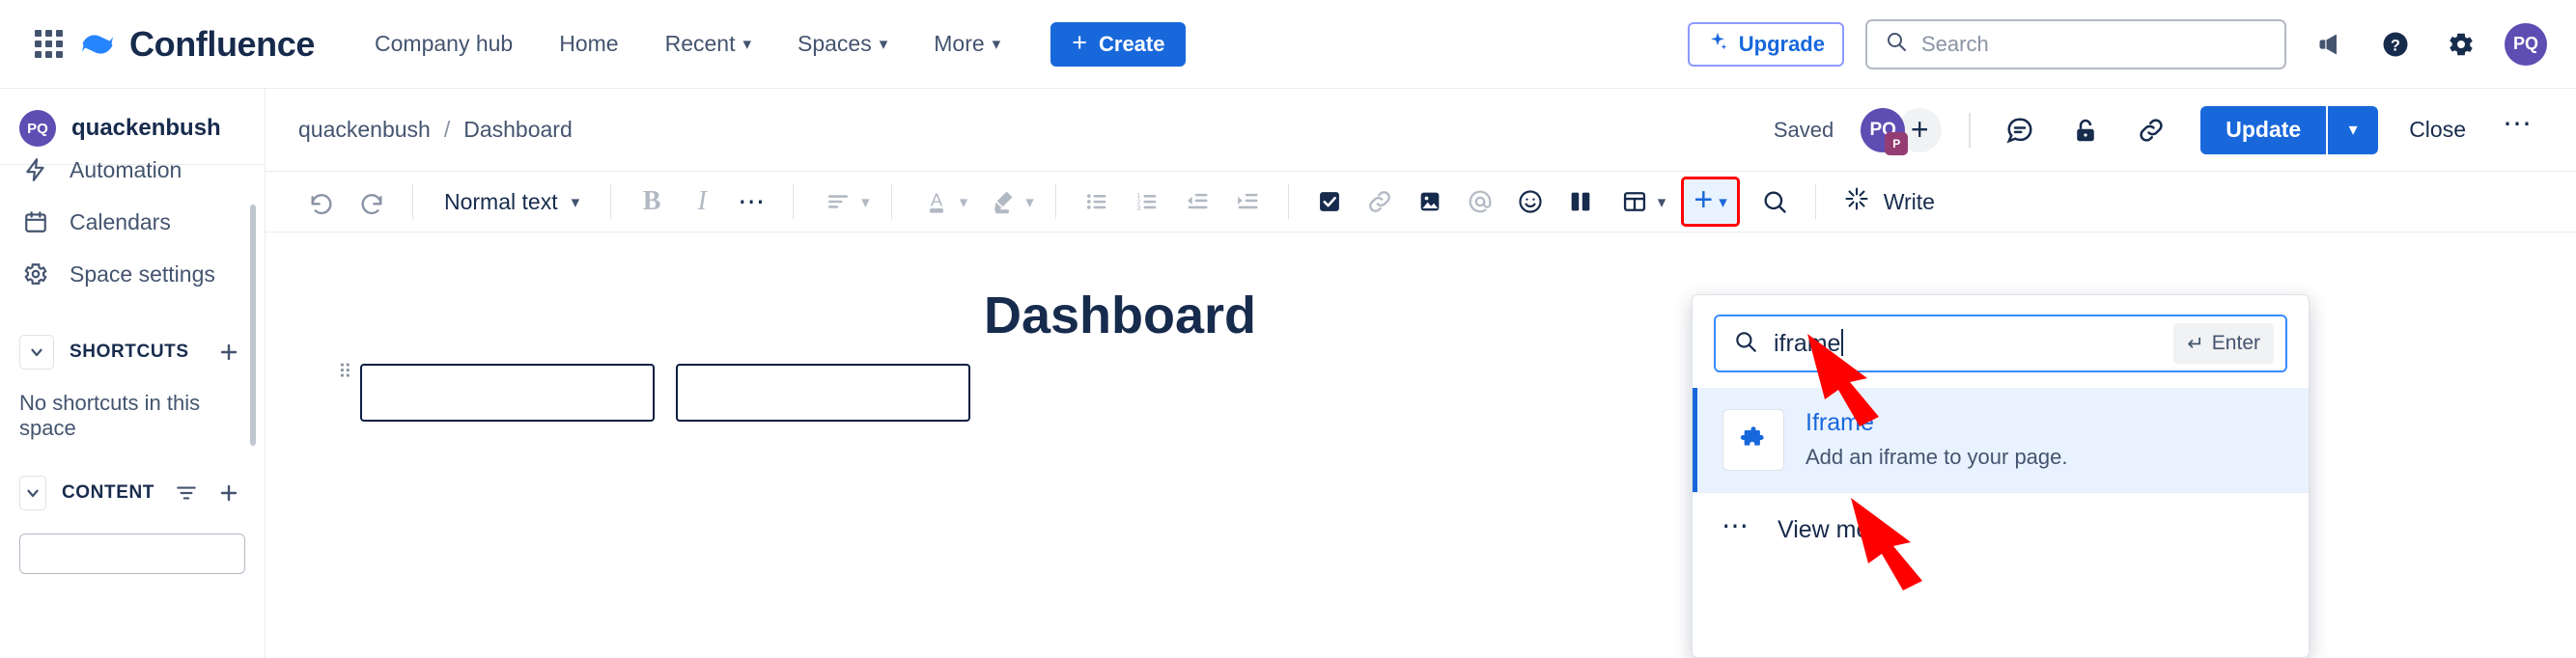 The width and height of the screenshot is (2576, 658). What do you see at coordinates (2526, 44) in the screenshot?
I see `avatar: PQ` at bounding box center [2526, 44].